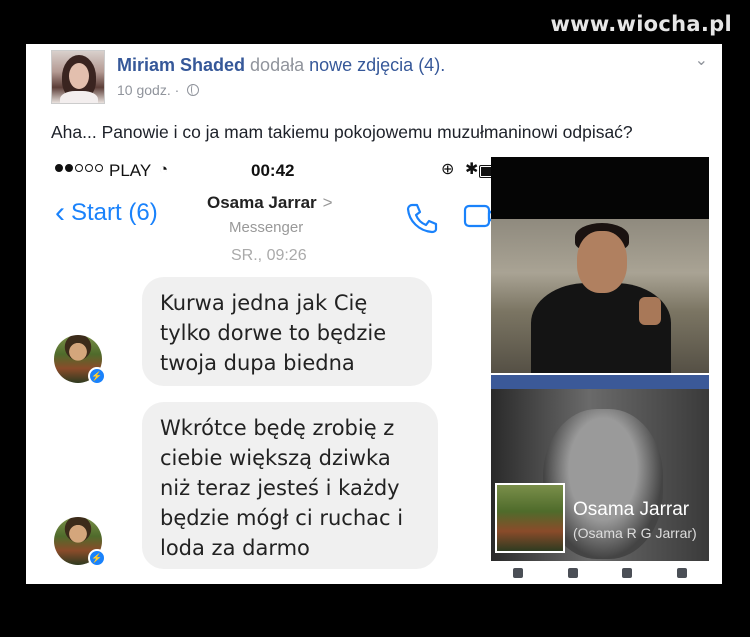 This screenshot has width=750, height=637. Describe the element at coordinates (641, 24) in the screenshot. I see `site-watermark: www.wiocha.pl` at that location.